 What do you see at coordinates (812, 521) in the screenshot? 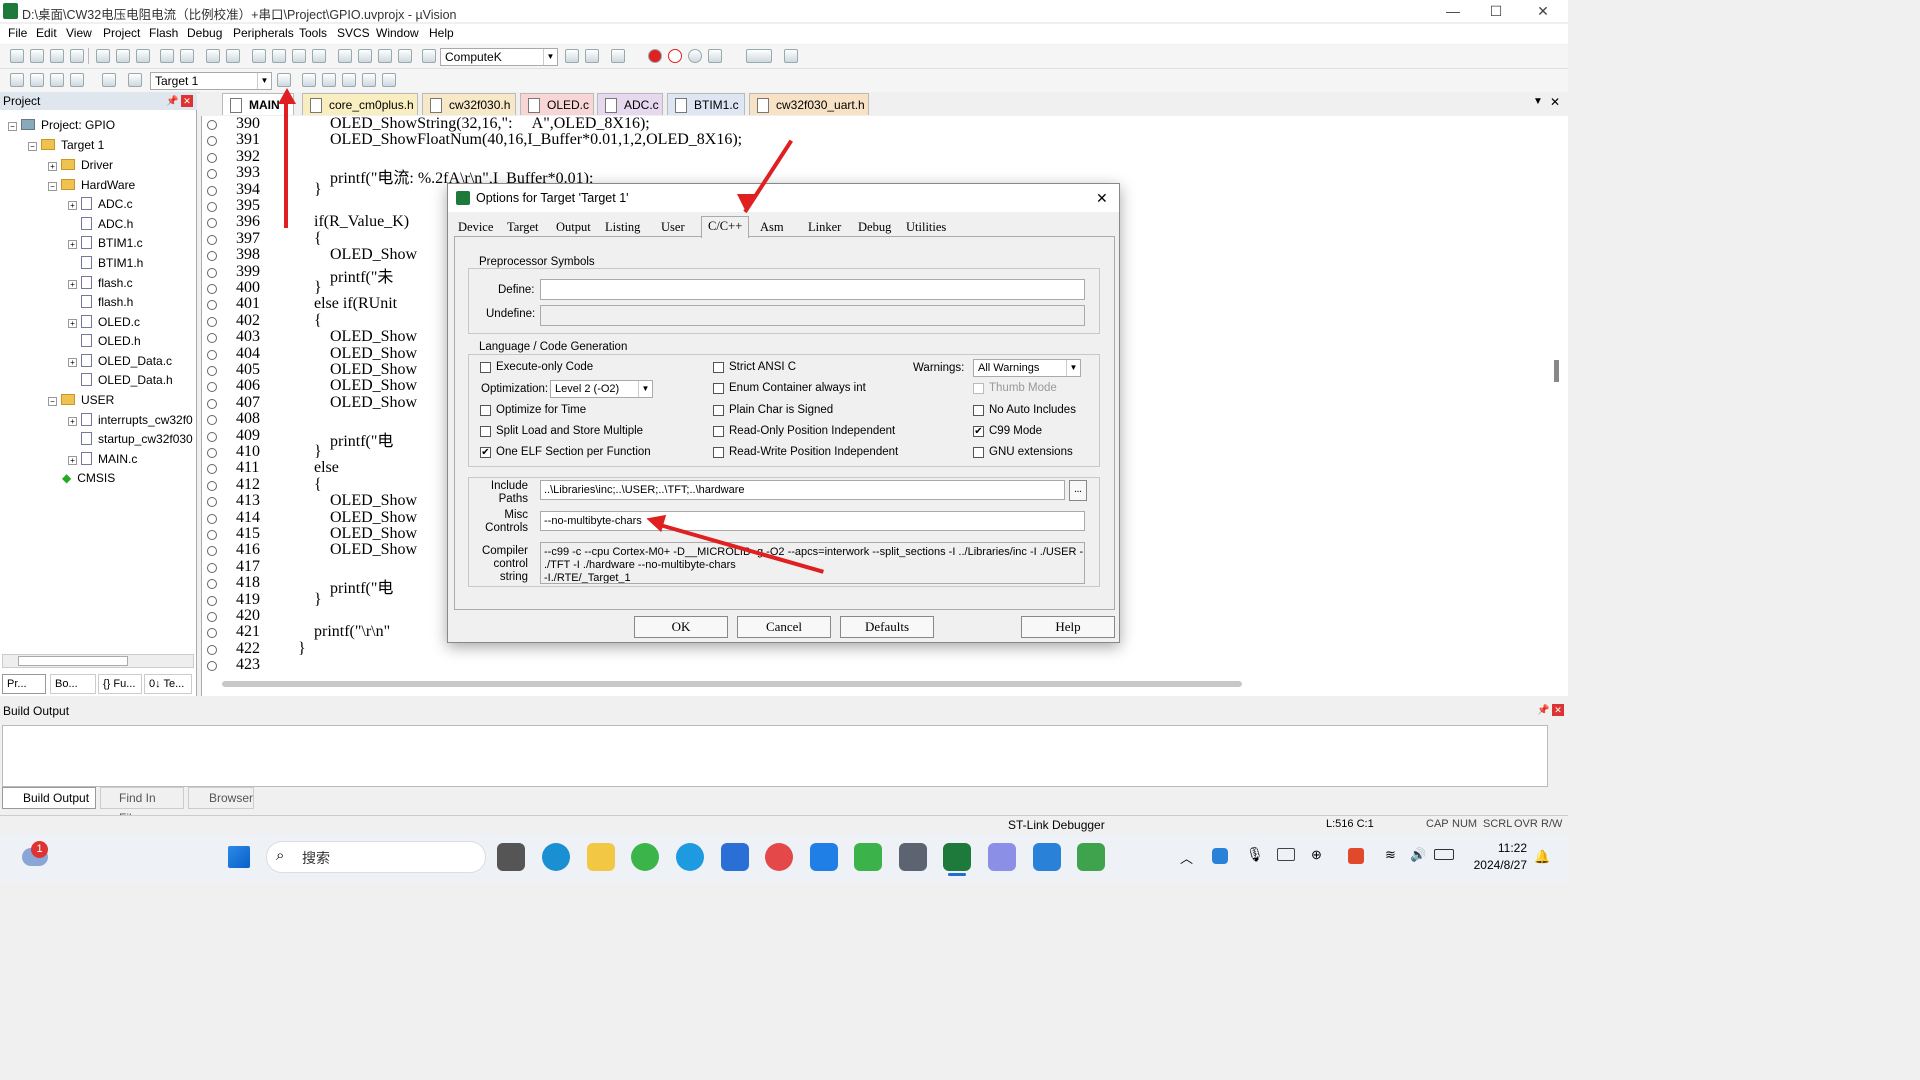
I see `misc-controls-input: --no-multibyte-chars` at bounding box center [812, 521].